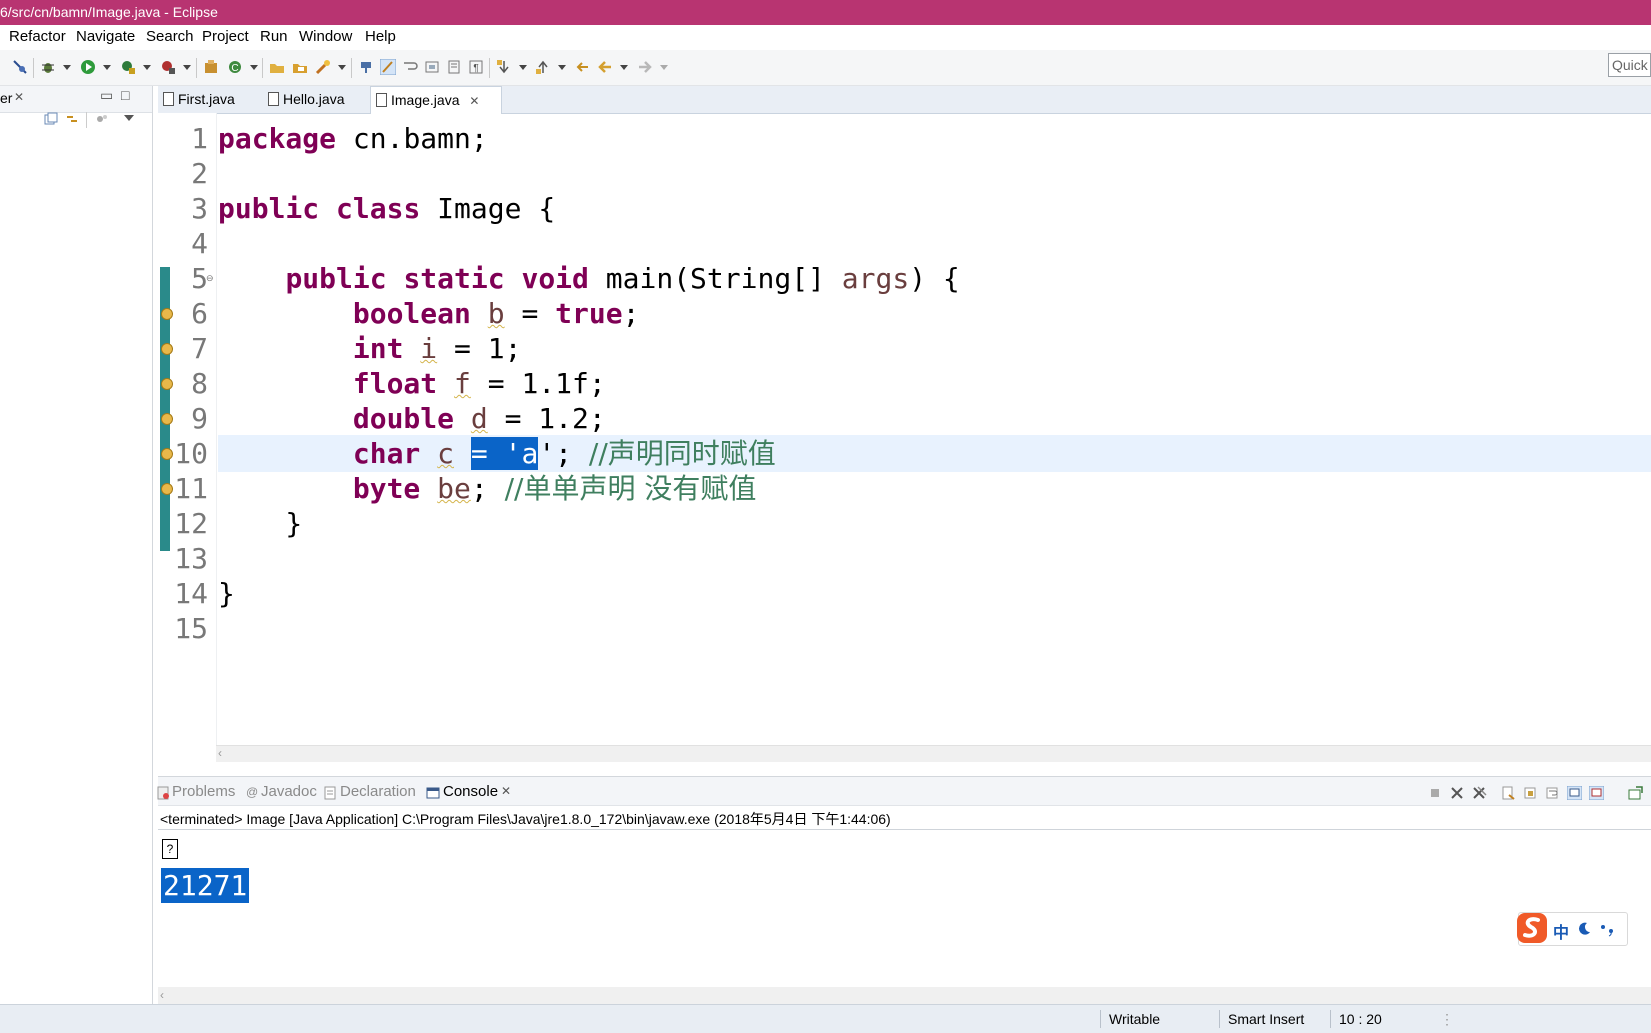  I want to click on block-selection-icon, so click(432, 67).